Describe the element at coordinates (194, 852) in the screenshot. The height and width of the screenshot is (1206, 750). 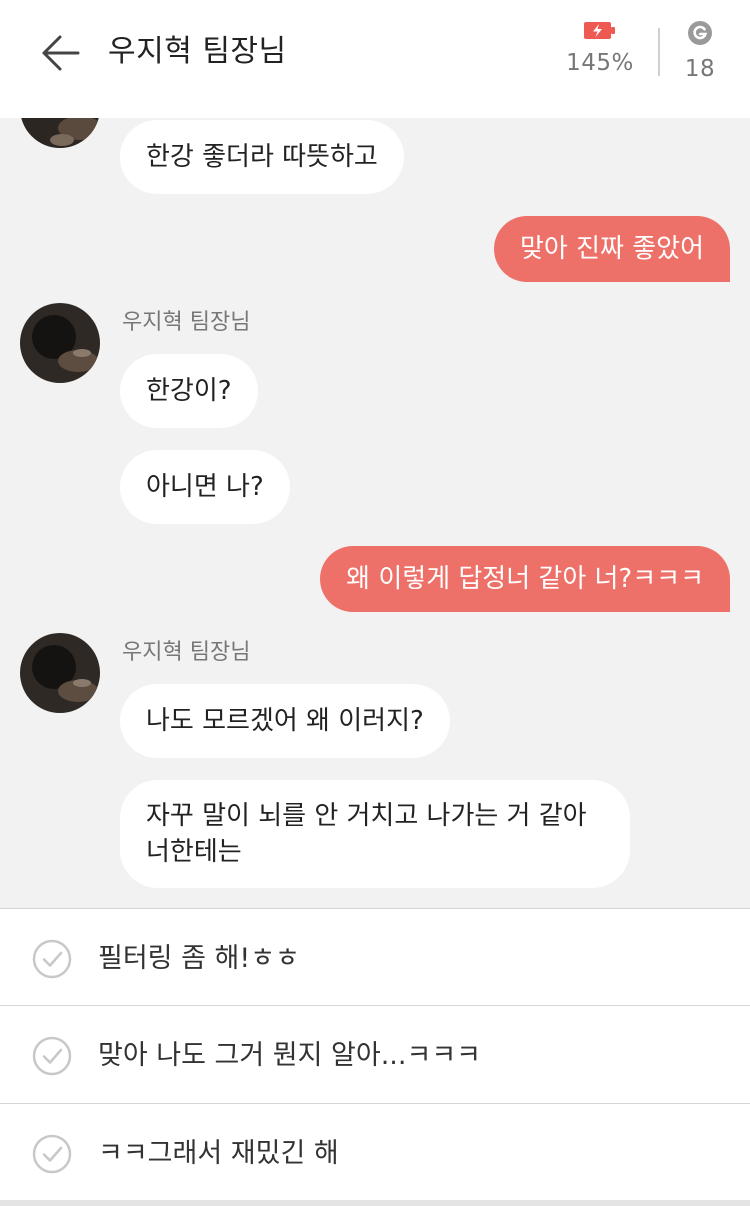
I see `message-text-line: 너한테는` at that location.